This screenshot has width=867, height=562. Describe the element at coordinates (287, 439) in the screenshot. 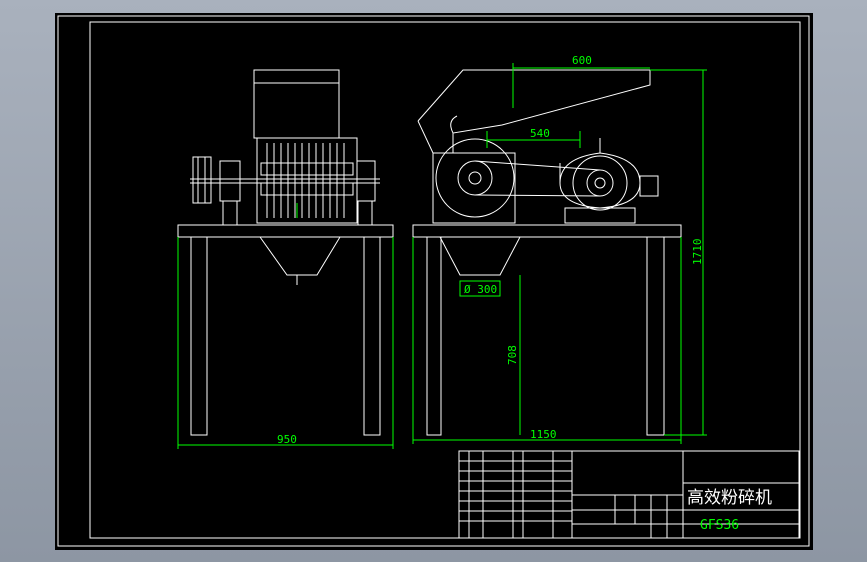

I see `dim-side-width: 950` at that location.